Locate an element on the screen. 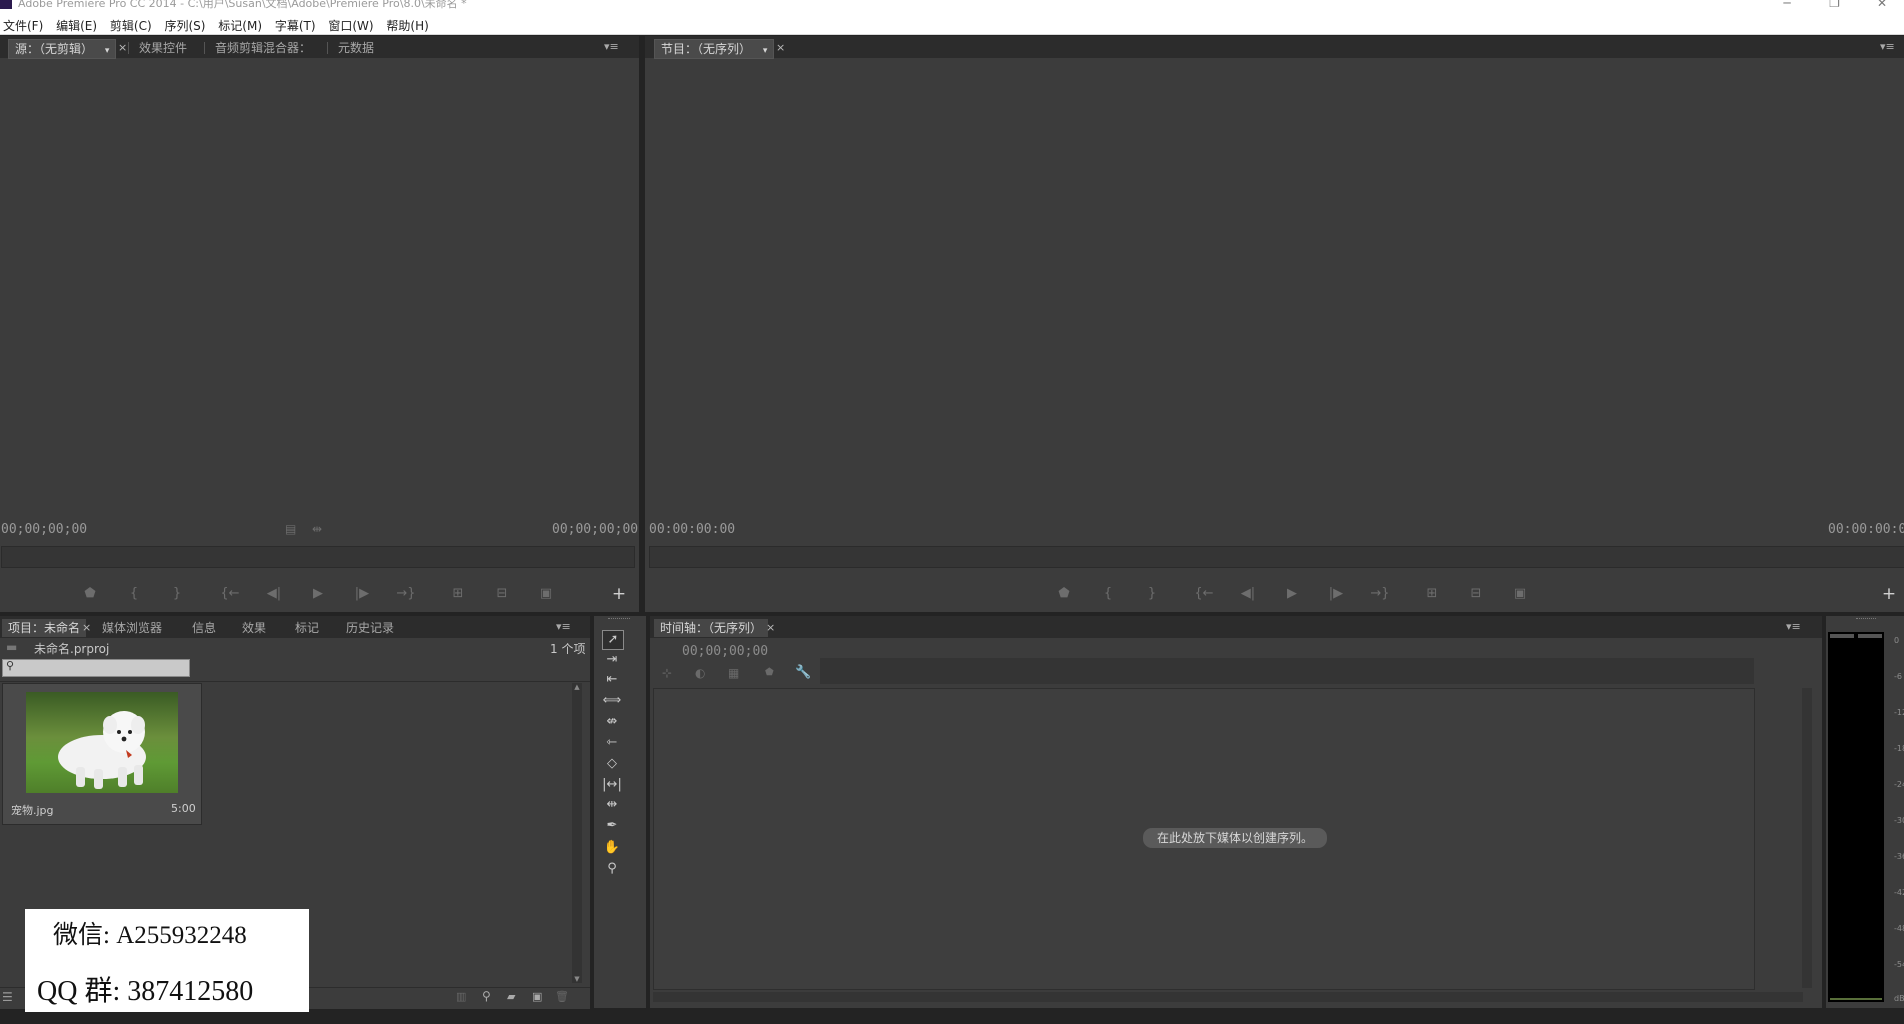 The image size is (1904, 1024). tab-audio-clip-mixer: 音频剪辑混合器： is located at coordinates (263, 48).